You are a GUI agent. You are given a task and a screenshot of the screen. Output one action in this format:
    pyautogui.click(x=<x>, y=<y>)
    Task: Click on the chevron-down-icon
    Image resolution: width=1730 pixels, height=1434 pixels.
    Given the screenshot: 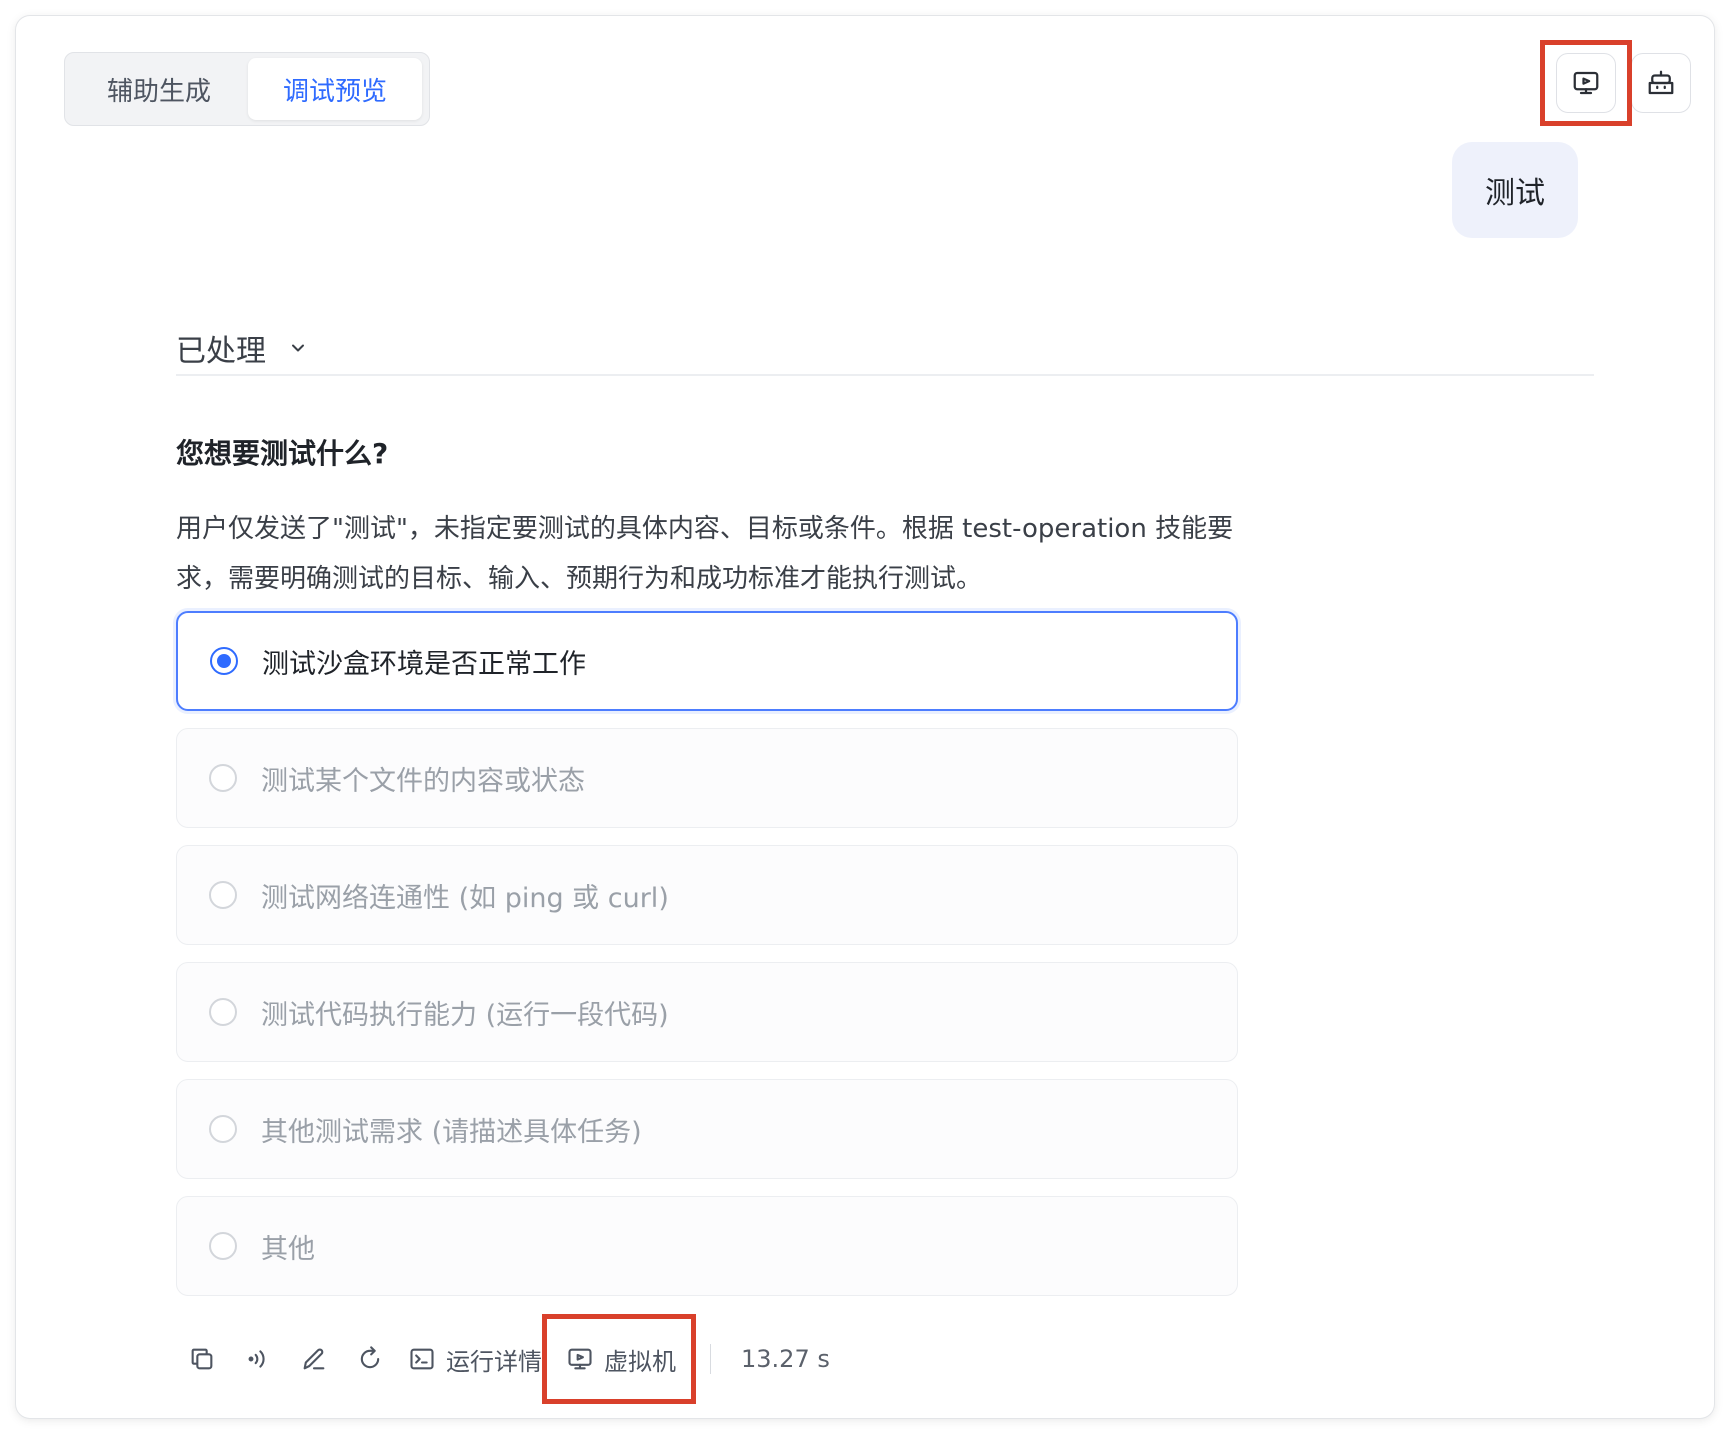 What is the action you would take?
    pyautogui.click(x=298, y=348)
    